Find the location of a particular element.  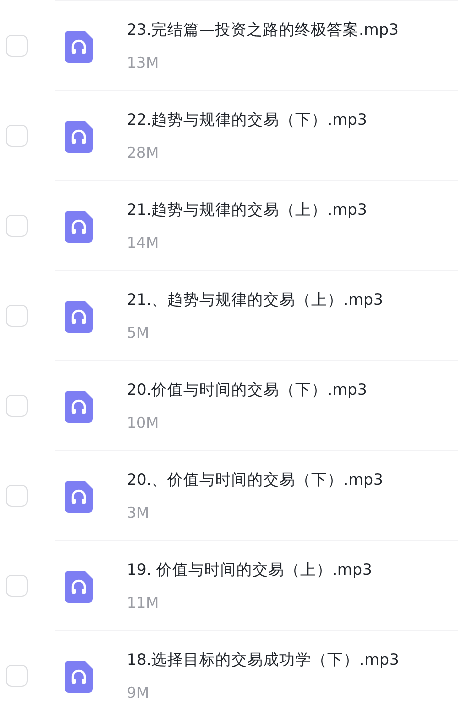

file-name: 21.趋势与规律的交易（上）.mp3 is located at coordinates (247, 210).